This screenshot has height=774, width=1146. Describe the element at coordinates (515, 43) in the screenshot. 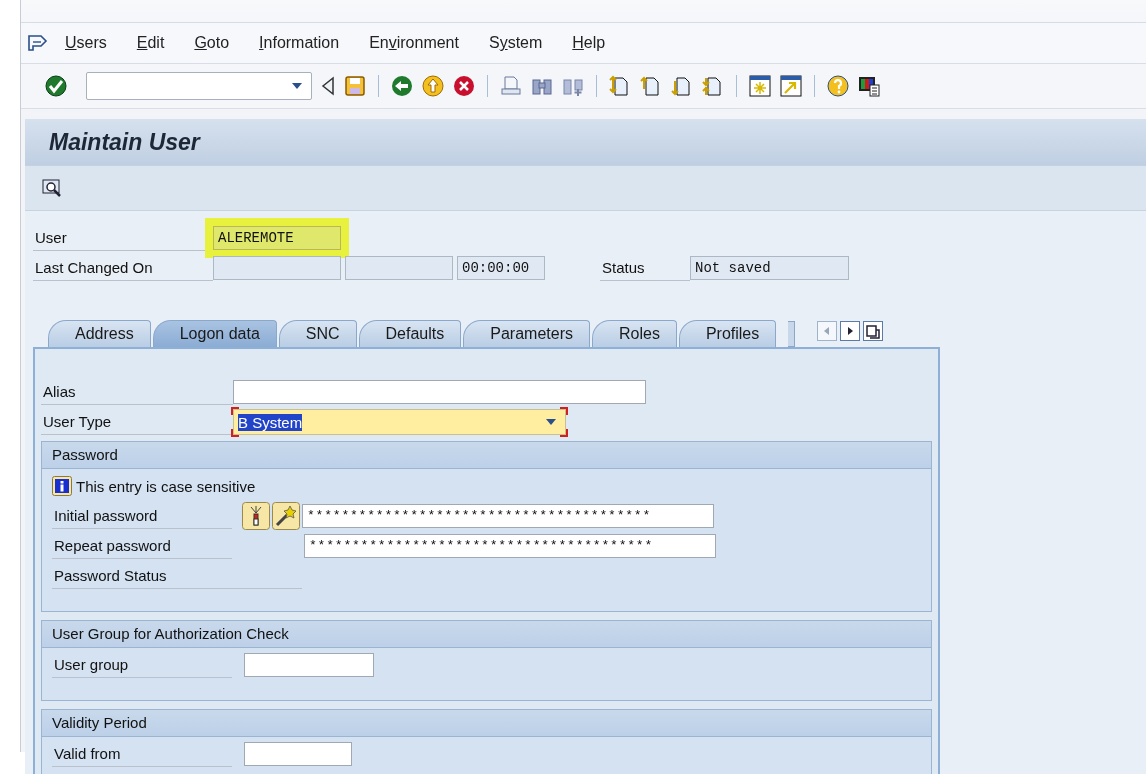

I see `menu-item: System` at that location.